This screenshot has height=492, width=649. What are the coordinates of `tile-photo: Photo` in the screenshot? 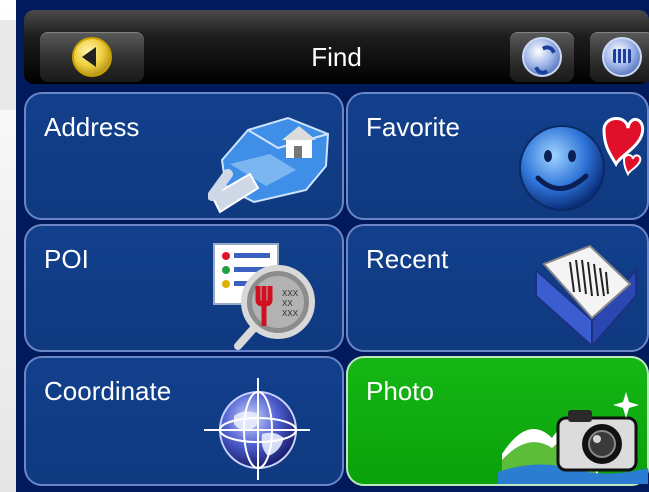 It's located at (497, 421).